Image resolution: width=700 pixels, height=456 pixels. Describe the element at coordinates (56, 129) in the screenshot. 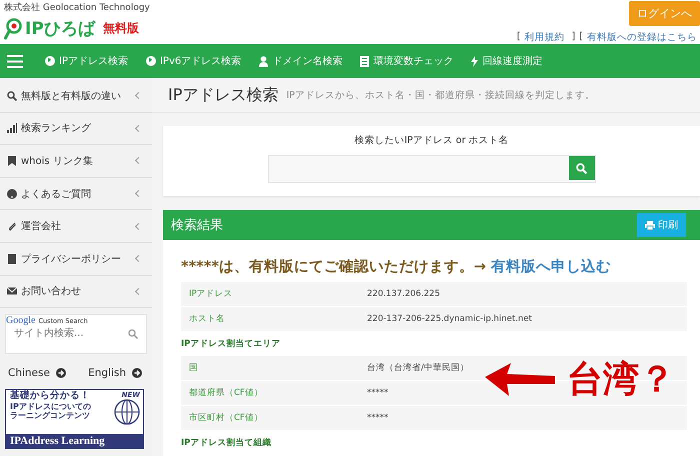

I see `sidebar-item-label: 検索ランキング` at that location.